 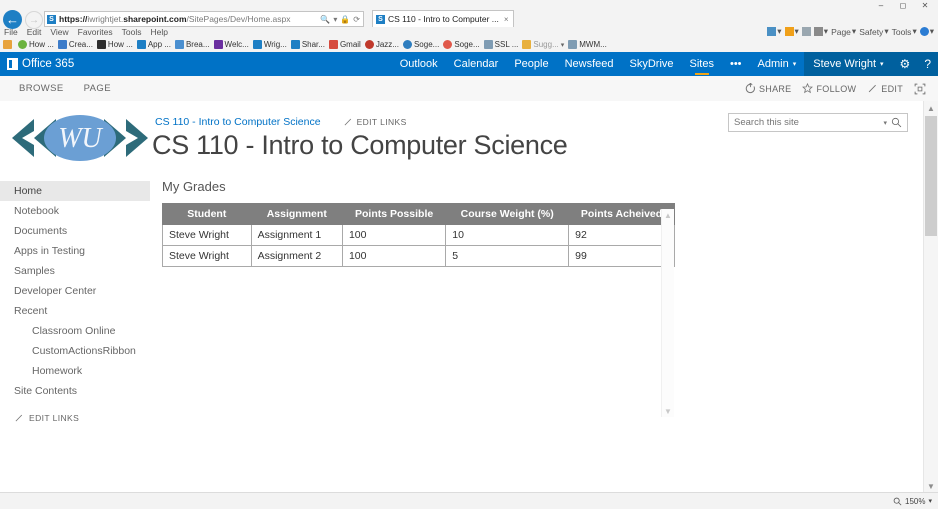 What do you see at coordinates (904, 31) in the screenshot?
I see `tools-menu-button: Tools ▾` at bounding box center [904, 31].